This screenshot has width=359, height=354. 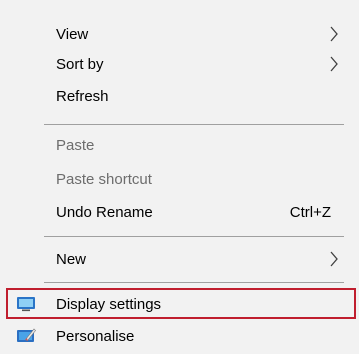 What do you see at coordinates (26, 304) in the screenshot?
I see `display-settings-icon` at bounding box center [26, 304].